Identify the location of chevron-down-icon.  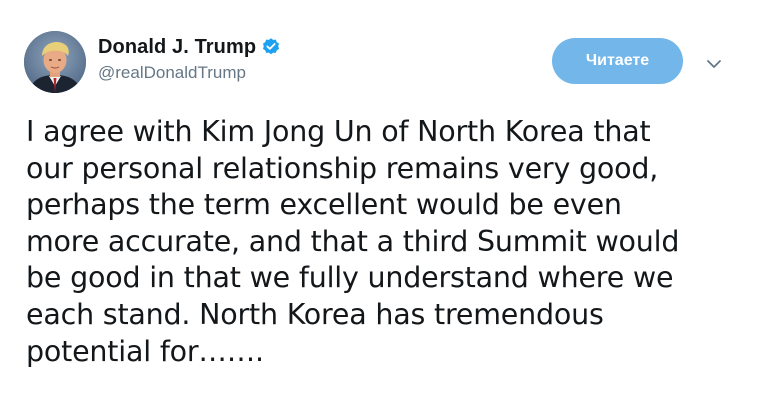
(714, 64).